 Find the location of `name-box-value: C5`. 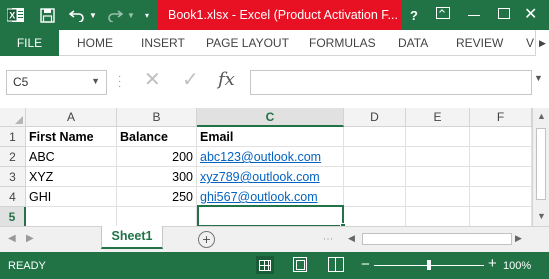

name-box-value: C5 is located at coordinates (21, 82).